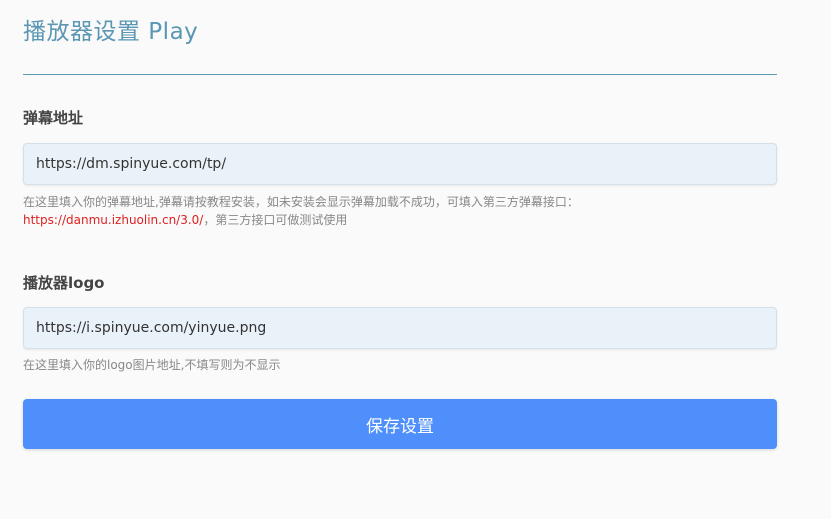 This screenshot has width=831, height=519. Describe the element at coordinates (400, 164) in the screenshot. I see `danmu-url-input` at that location.